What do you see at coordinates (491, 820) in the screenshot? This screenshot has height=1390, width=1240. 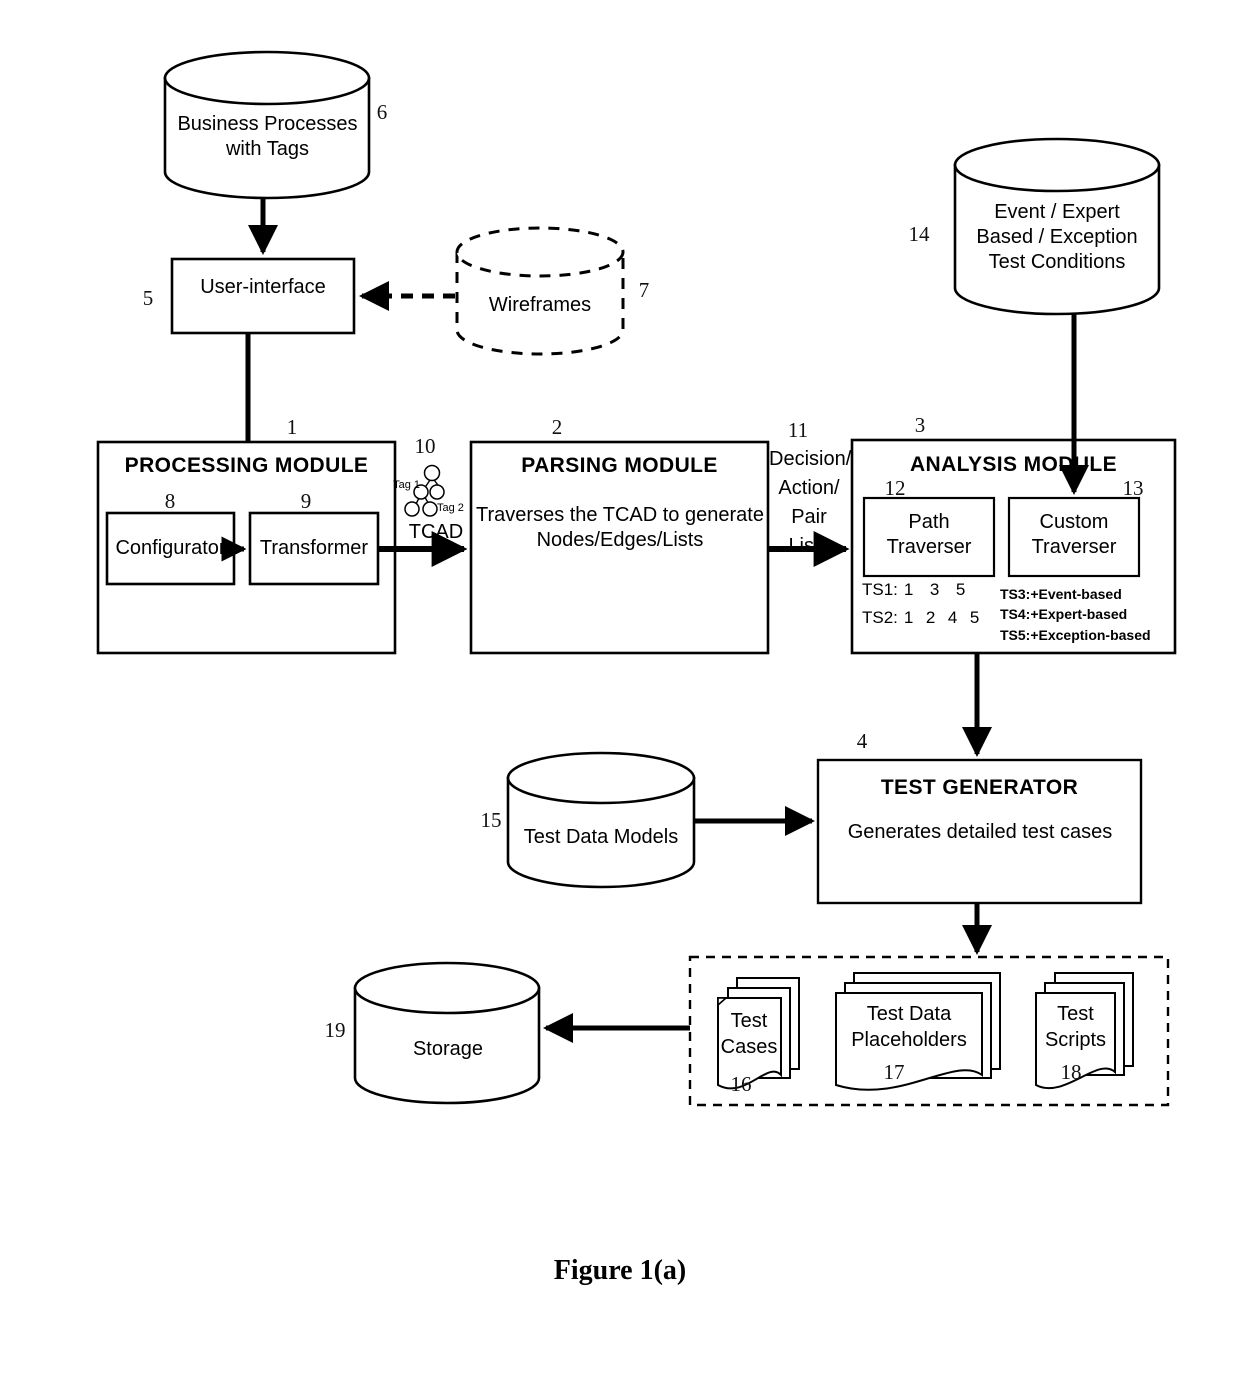 I see `ref-15: 15` at bounding box center [491, 820].